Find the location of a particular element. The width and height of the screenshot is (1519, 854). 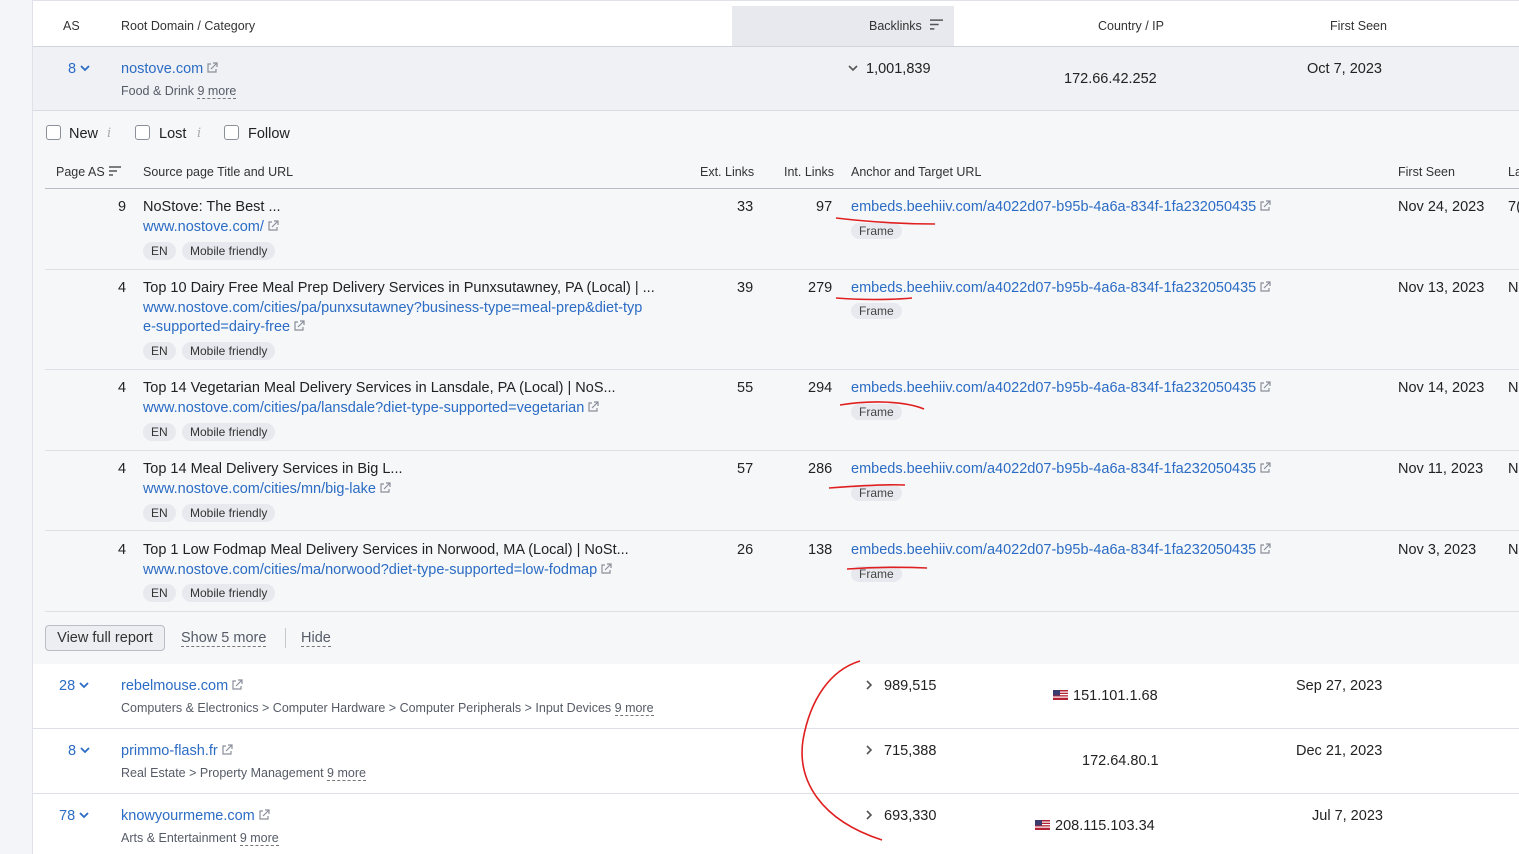

int-links: 294 is located at coordinates (820, 388).